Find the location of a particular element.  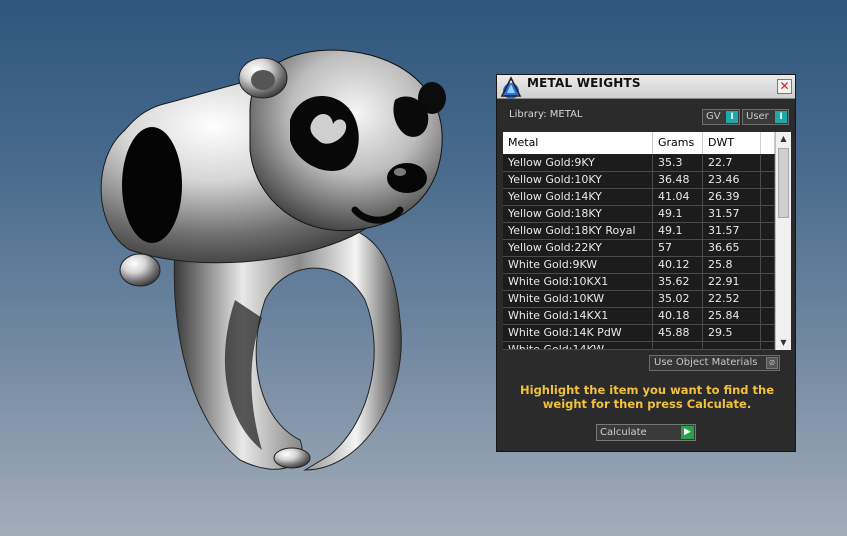

table-row: White Gold:14K PdW 45.88 29.5 is located at coordinates (639, 333).